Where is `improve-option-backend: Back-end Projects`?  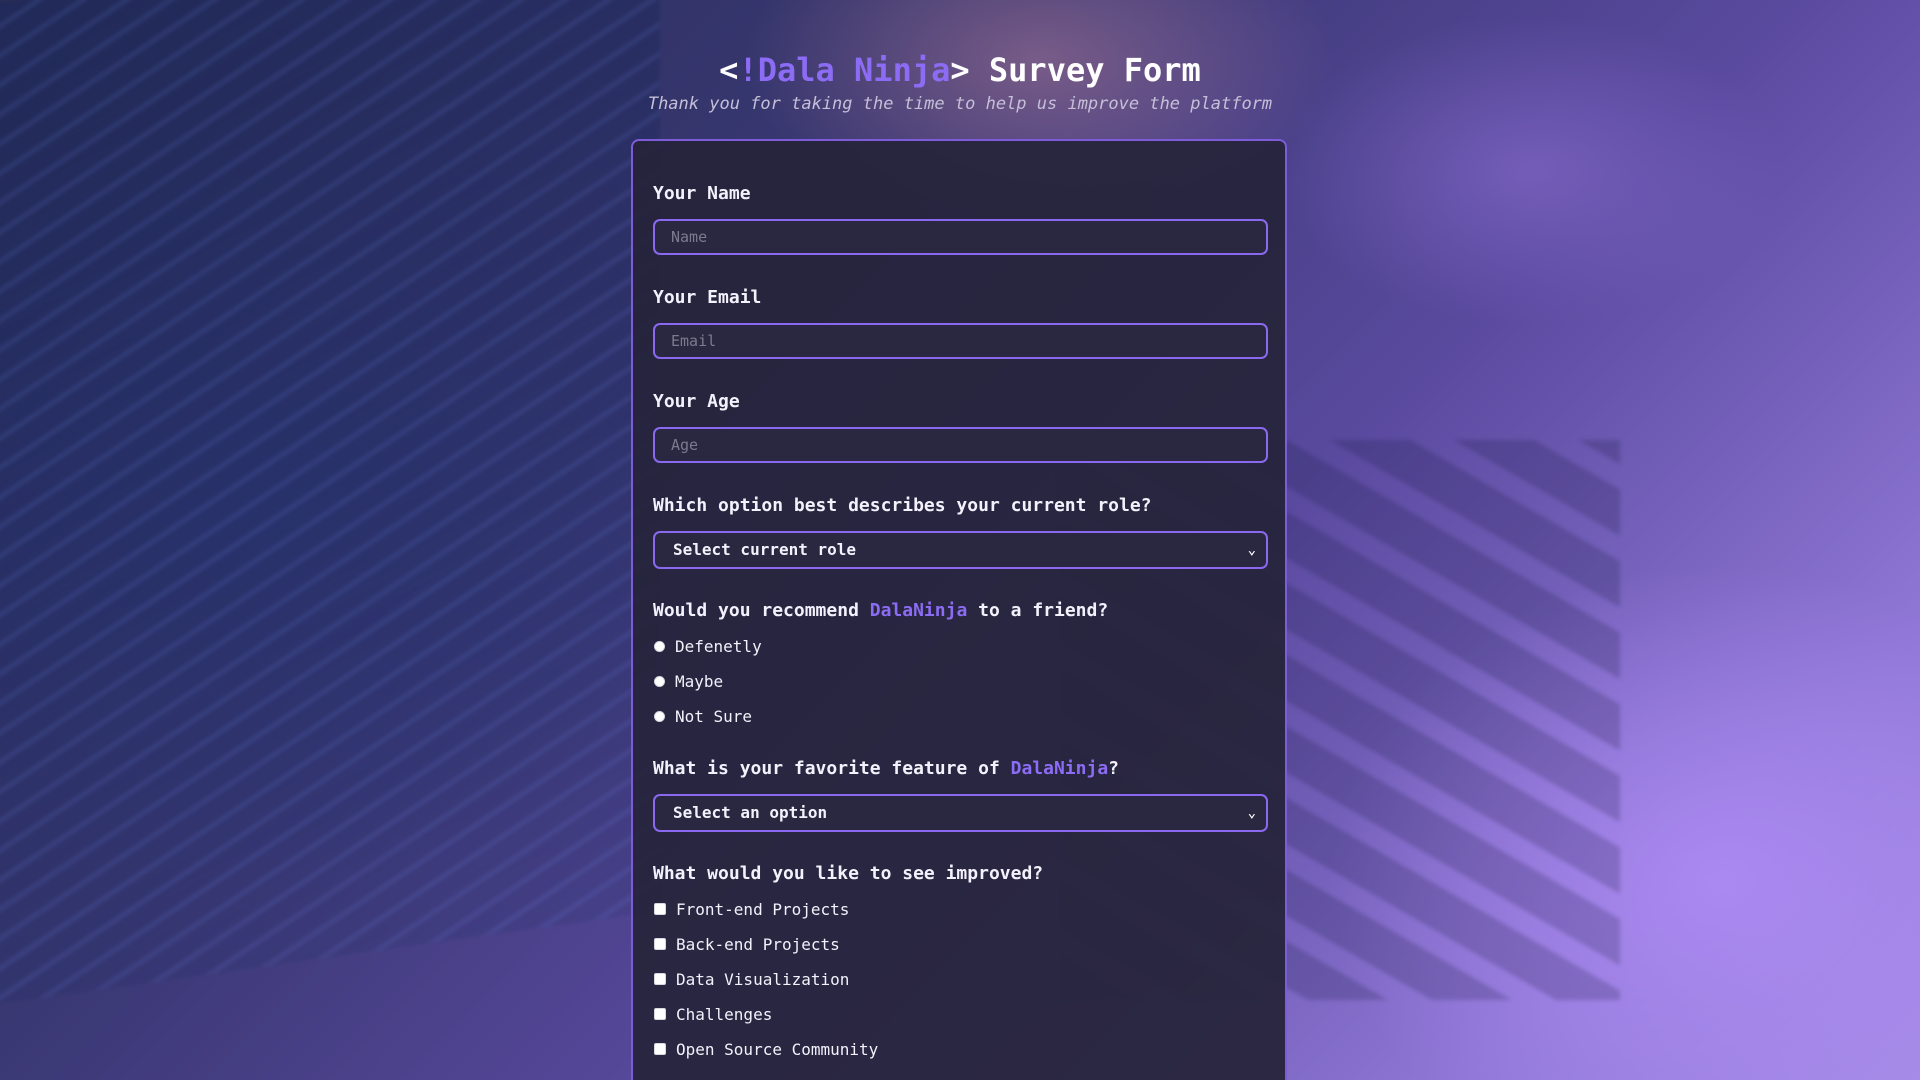 improve-option-backend: Back-end Projects is located at coordinates (746, 944).